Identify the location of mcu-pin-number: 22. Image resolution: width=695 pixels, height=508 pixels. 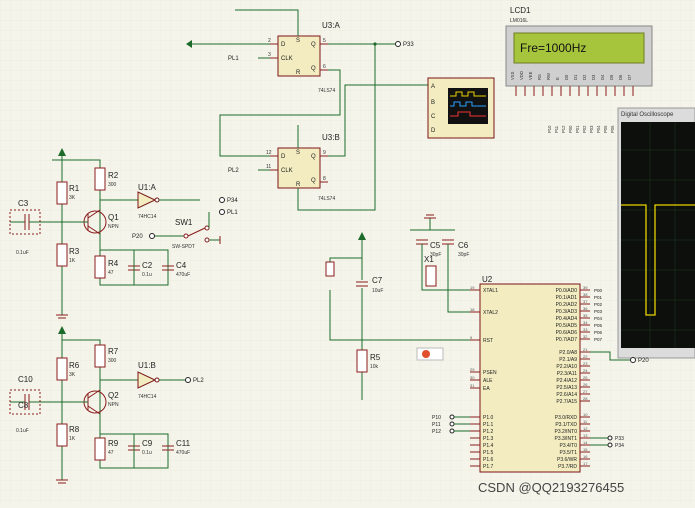
(585, 356).